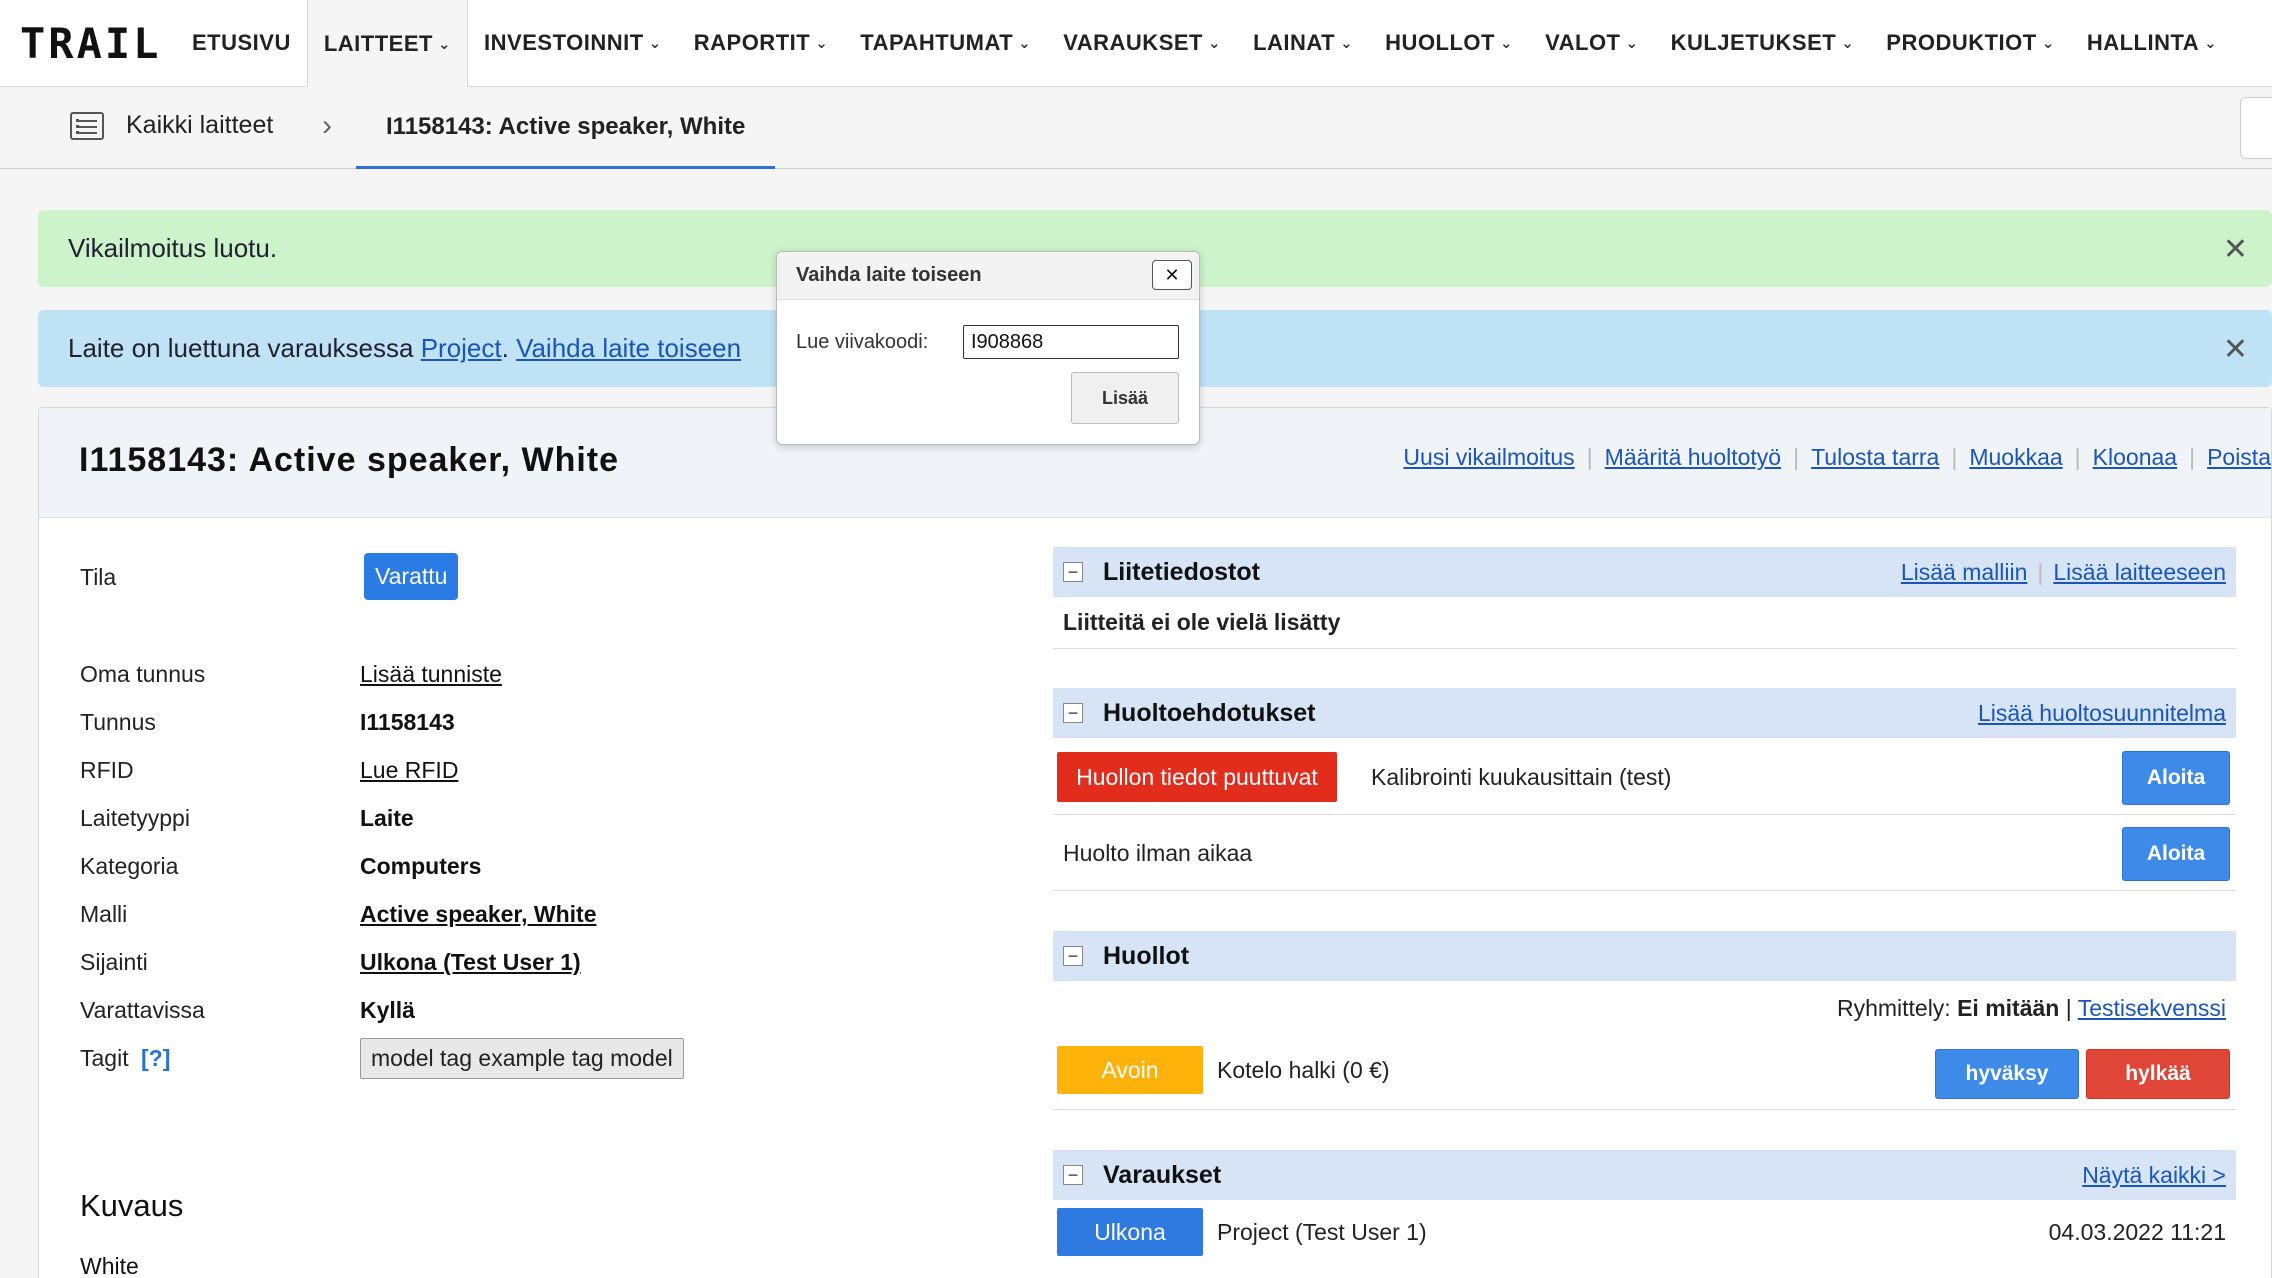  What do you see at coordinates (244, 348) in the screenshot?
I see `info-alert-prefix: Laite on luettuna varauksessa` at bounding box center [244, 348].